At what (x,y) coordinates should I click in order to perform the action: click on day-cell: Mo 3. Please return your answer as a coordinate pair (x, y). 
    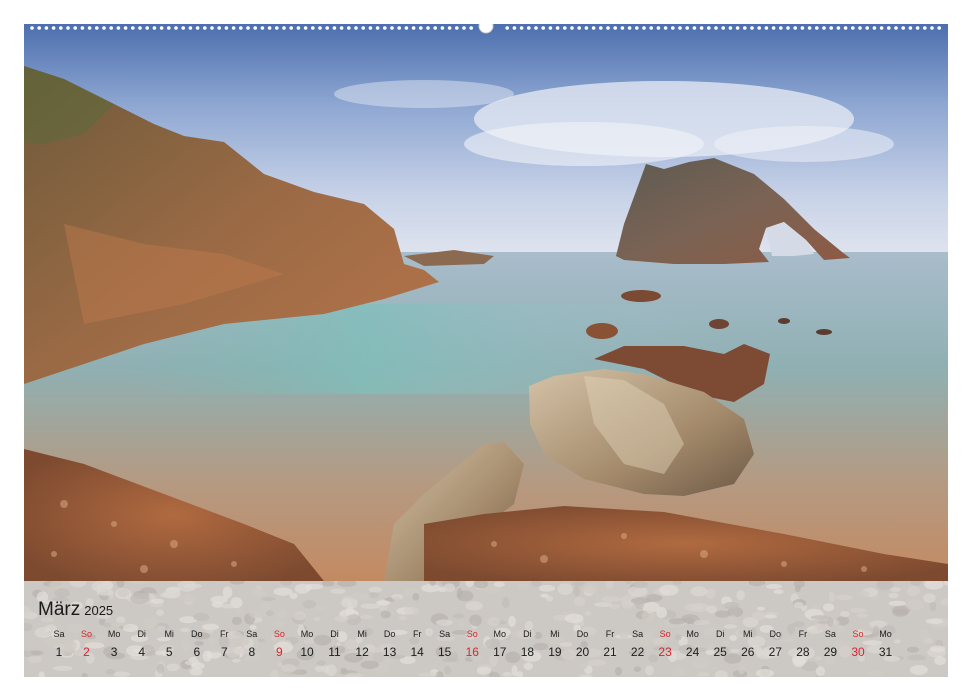
    Looking at the image, I should click on (114, 644).